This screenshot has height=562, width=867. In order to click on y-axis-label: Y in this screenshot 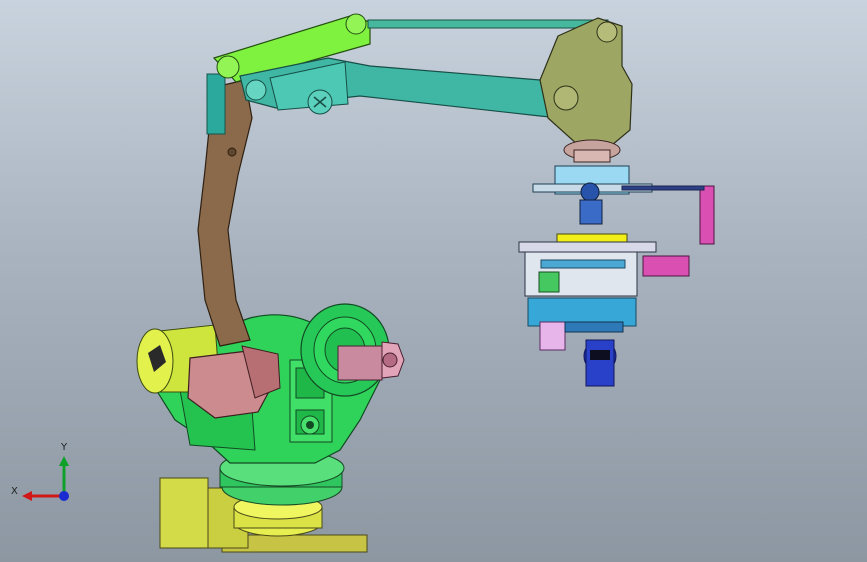, I will do `click(64, 447)`.